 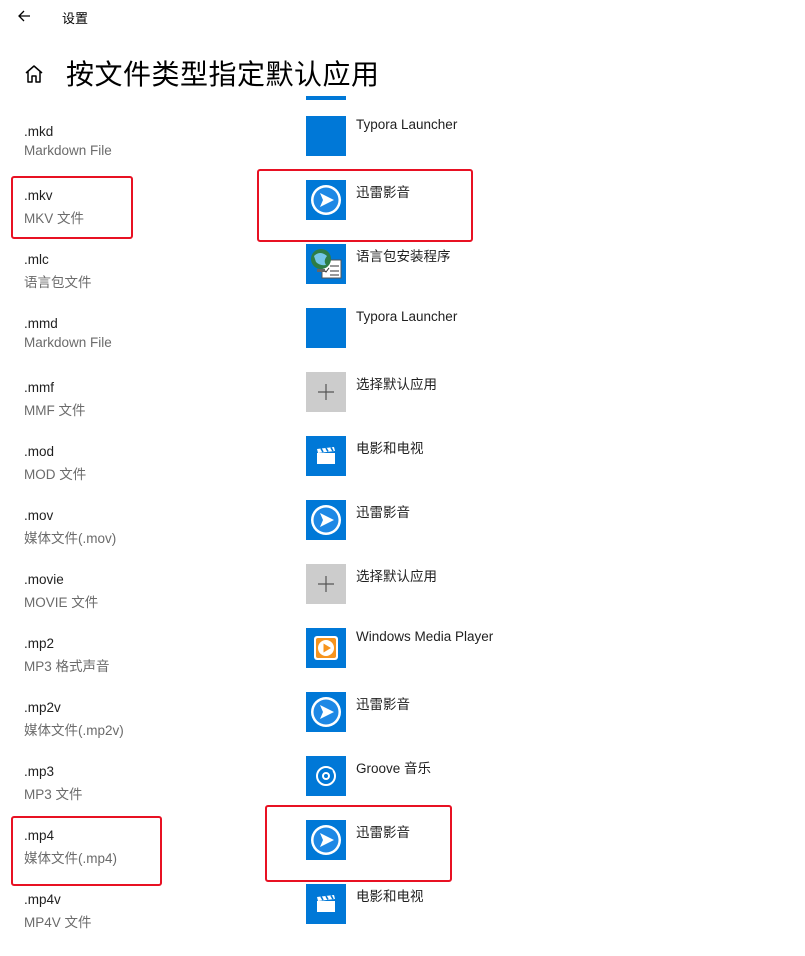 What do you see at coordinates (58, 282) in the screenshot?
I see `file-type-description: 语言包文件` at bounding box center [58, 282].